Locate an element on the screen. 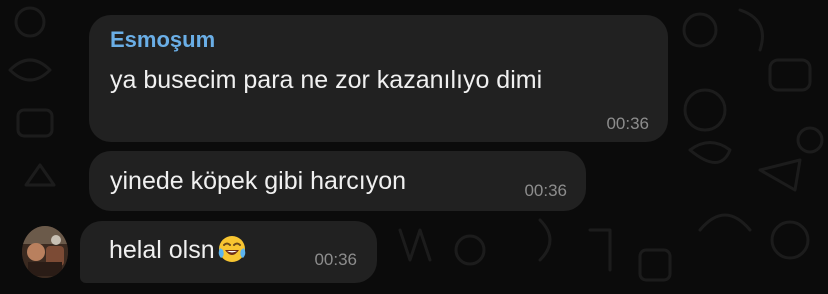 This screenshot has width=828, height=294. message-text: helal olsn is located at coordinates (178, 252).